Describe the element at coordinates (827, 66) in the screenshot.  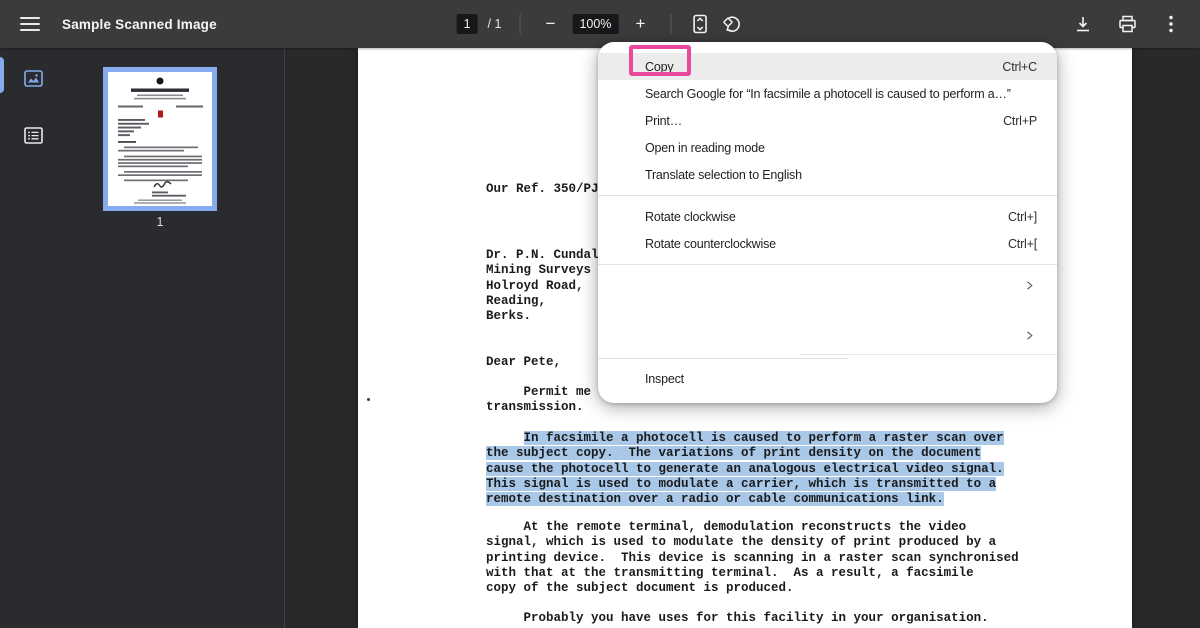
I see `menu-item-copy: Copy Ctrl+C` at that location.